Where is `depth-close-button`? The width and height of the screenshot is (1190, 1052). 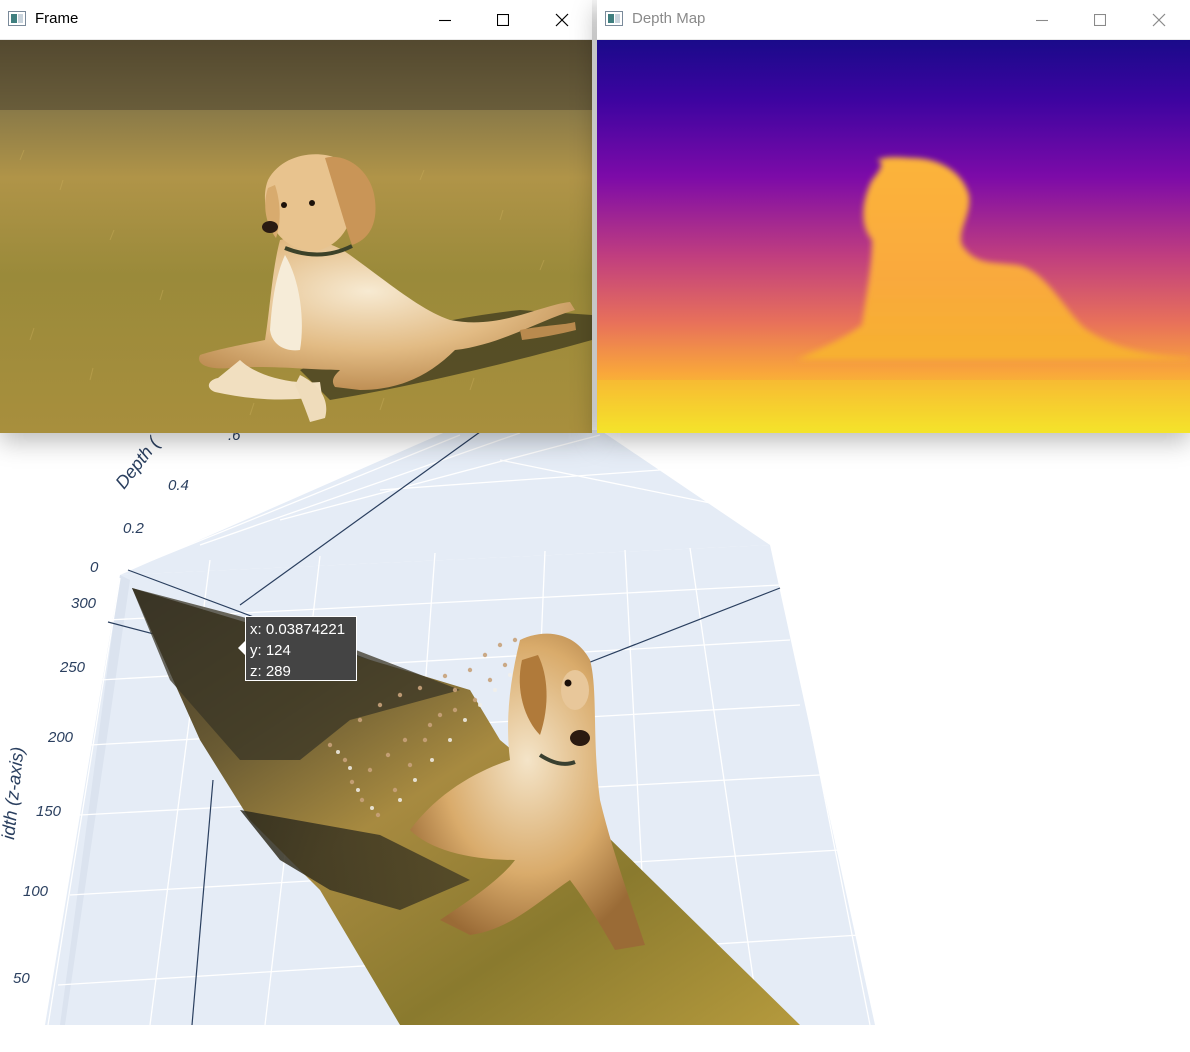 depth-close-button is located at coordinates (1159, 19).